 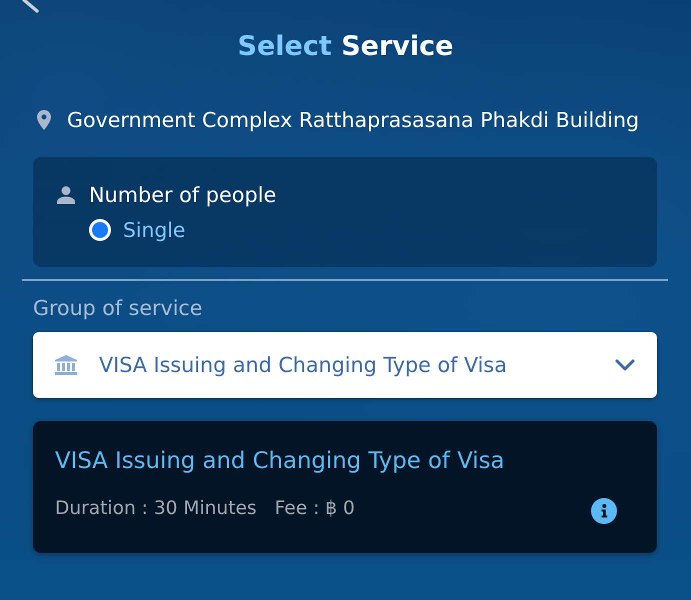 What do you see at coordinates (66, 195) in the screenshot?
I see `person-icon` at bounding box center [66, 195].